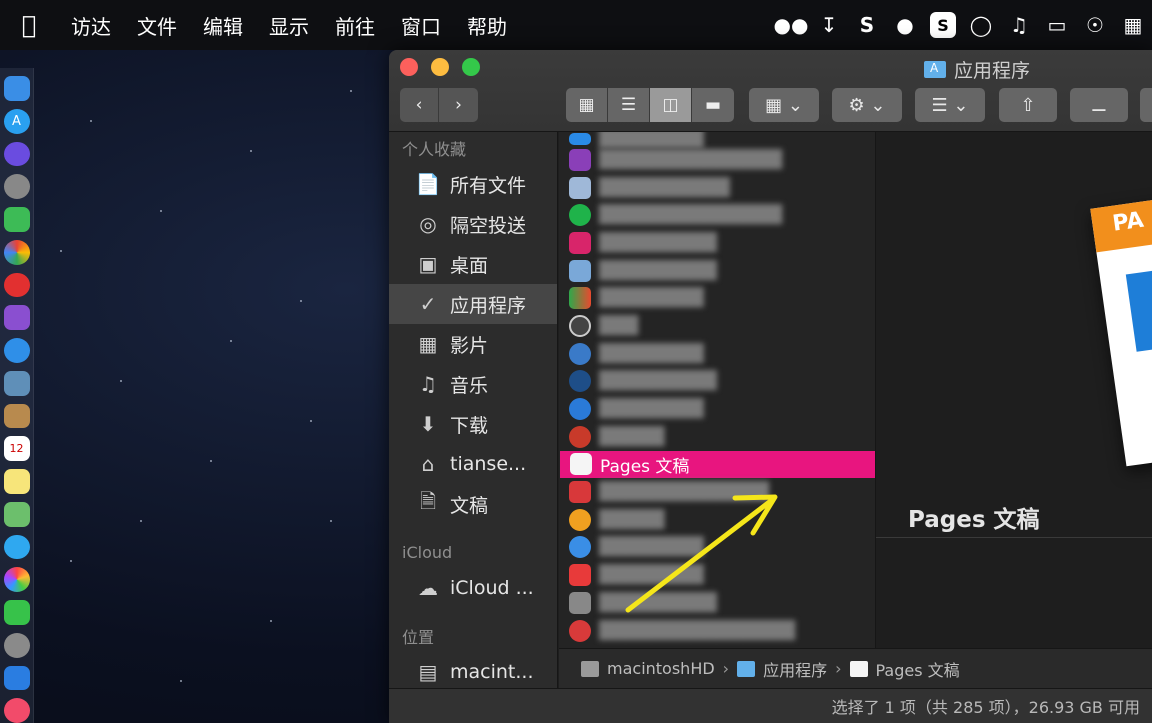 This screenshot has height=723, width=1152. I want to click on menu-edit: 编辑, so click(223, 25).